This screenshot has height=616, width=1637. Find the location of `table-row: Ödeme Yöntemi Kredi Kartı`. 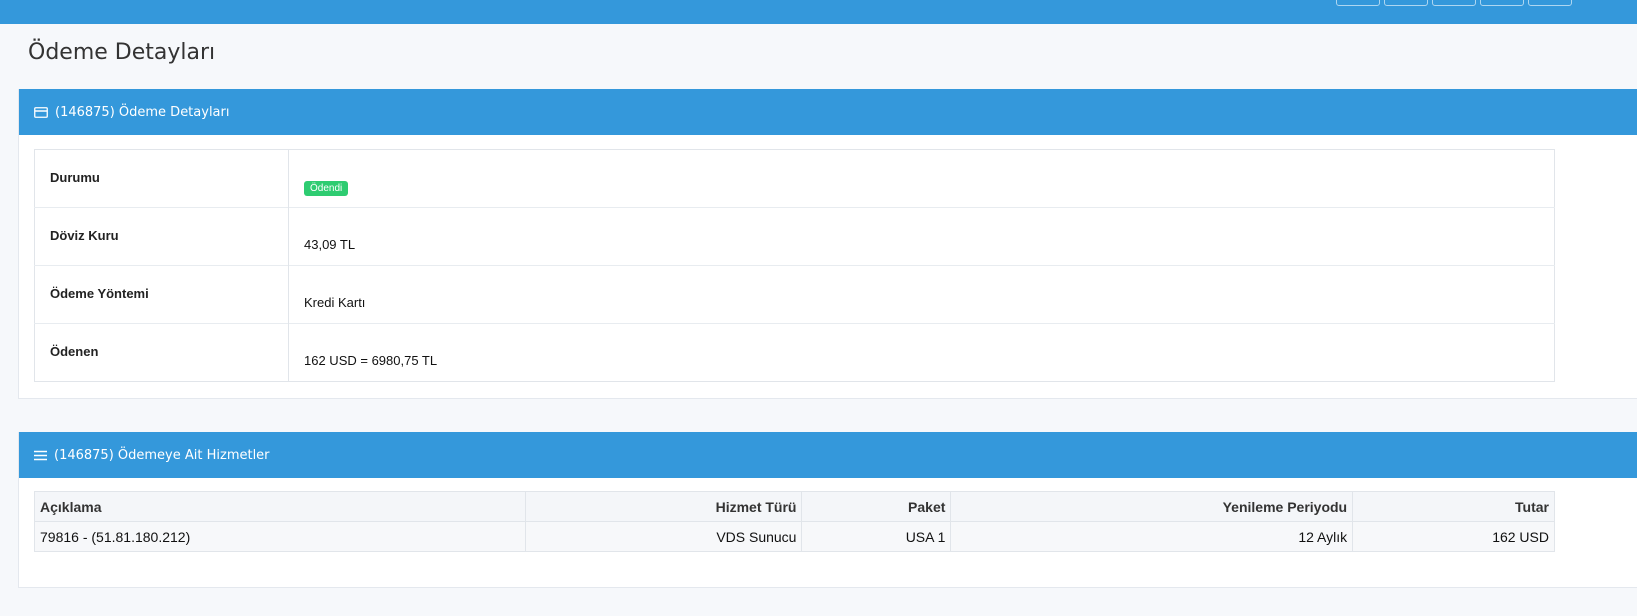

table-row: Ödeme Yöntemi Kredi Kartı is located at coordinates (794, 294).